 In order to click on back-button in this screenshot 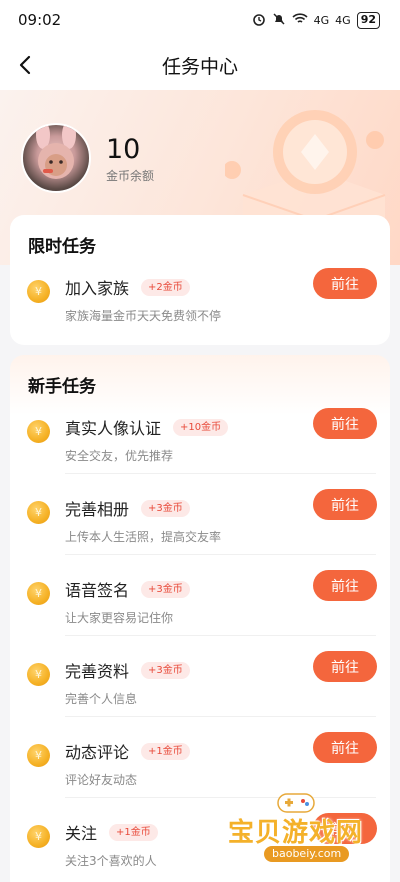, I will do `click(25, 65)`.